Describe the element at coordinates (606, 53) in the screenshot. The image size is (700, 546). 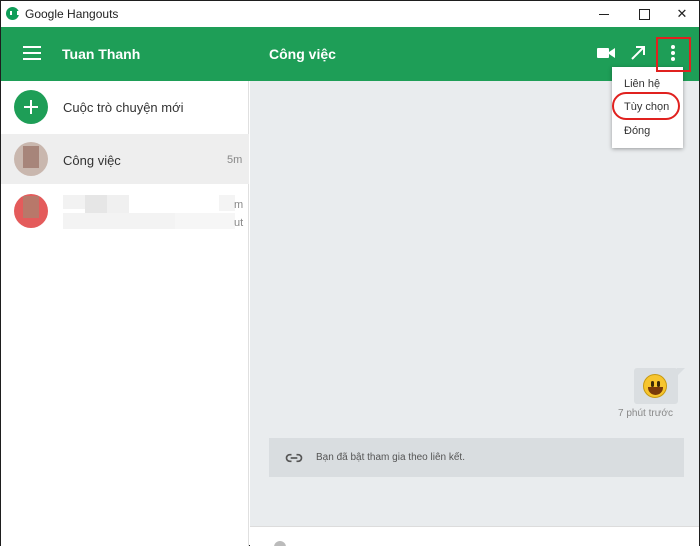
I see `video-icon` at that location.